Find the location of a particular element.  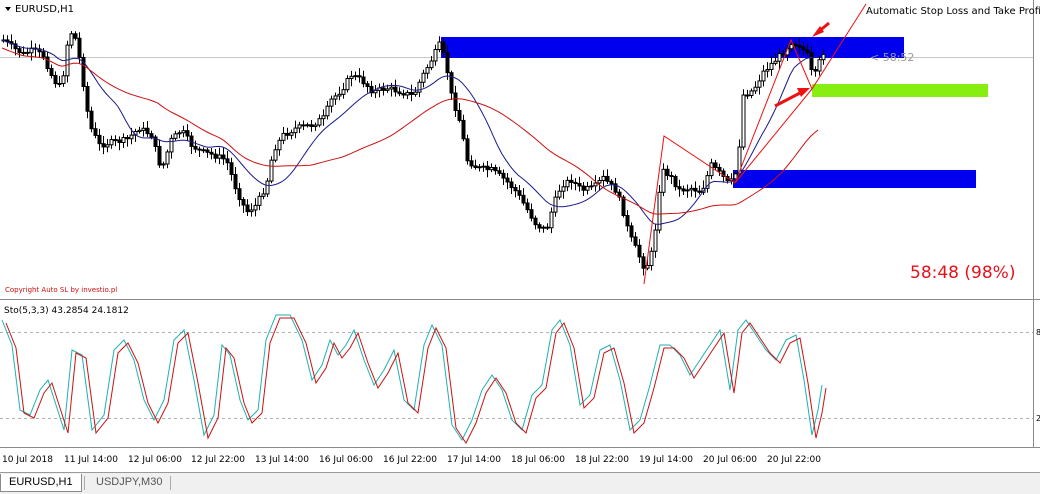

time-label: 20 Jul 06:00 is located at coordinates (730, 460).